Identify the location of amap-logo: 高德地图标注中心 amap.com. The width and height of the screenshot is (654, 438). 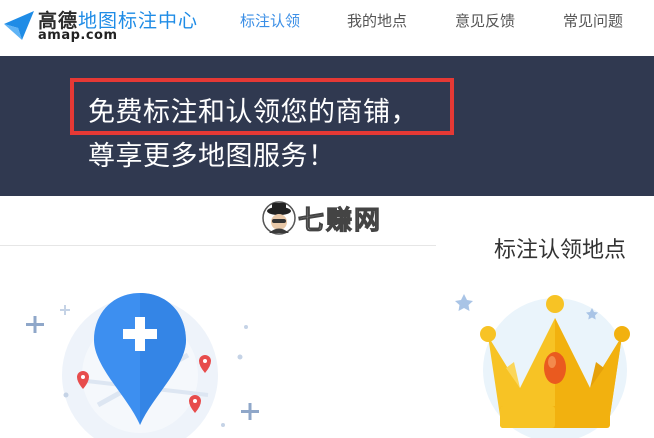
(110, 28).